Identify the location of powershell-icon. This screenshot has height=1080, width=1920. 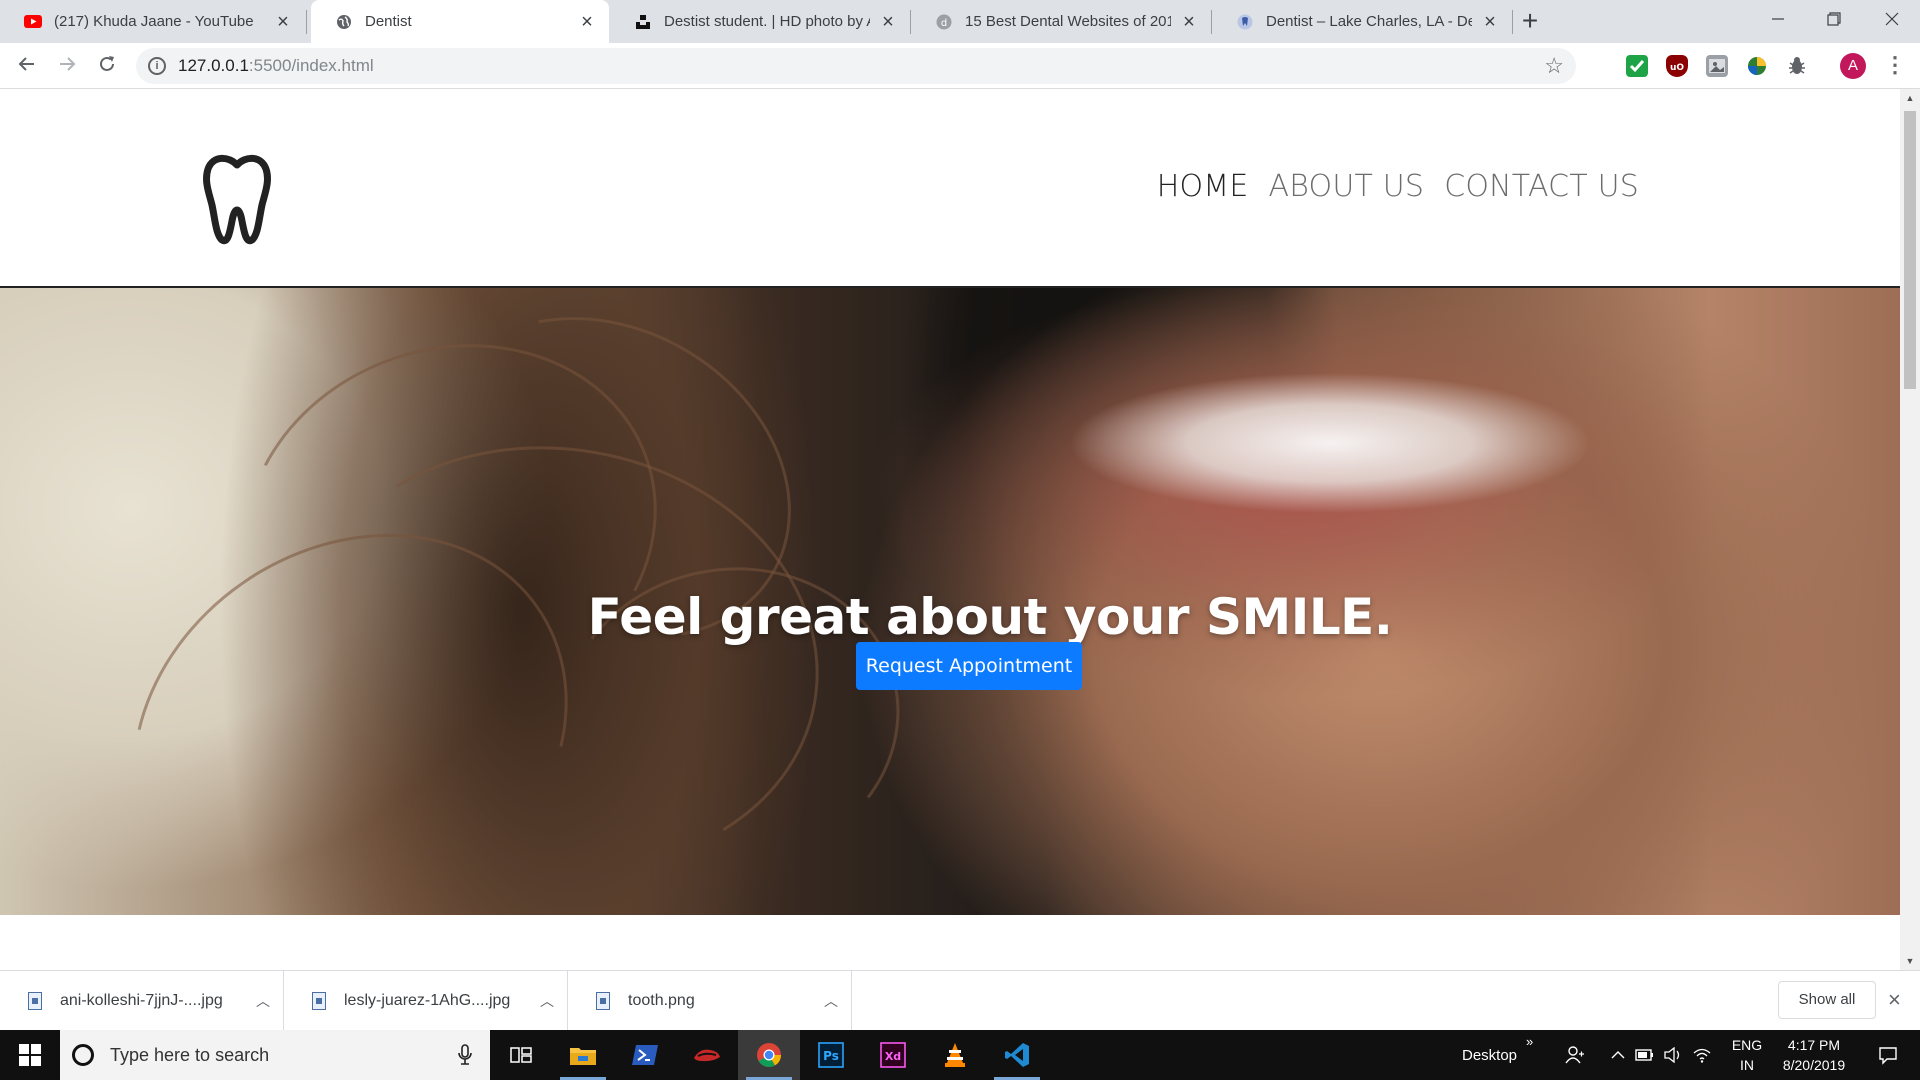
(645, 1055).